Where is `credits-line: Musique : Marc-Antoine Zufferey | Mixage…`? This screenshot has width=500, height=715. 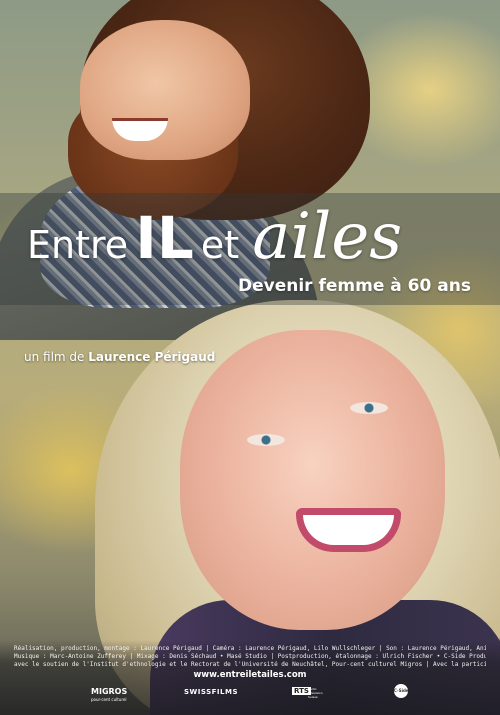 credits-line: Musique : Marc-Antoine Zufferey | Mixage… is located at coordinates (250, 656).